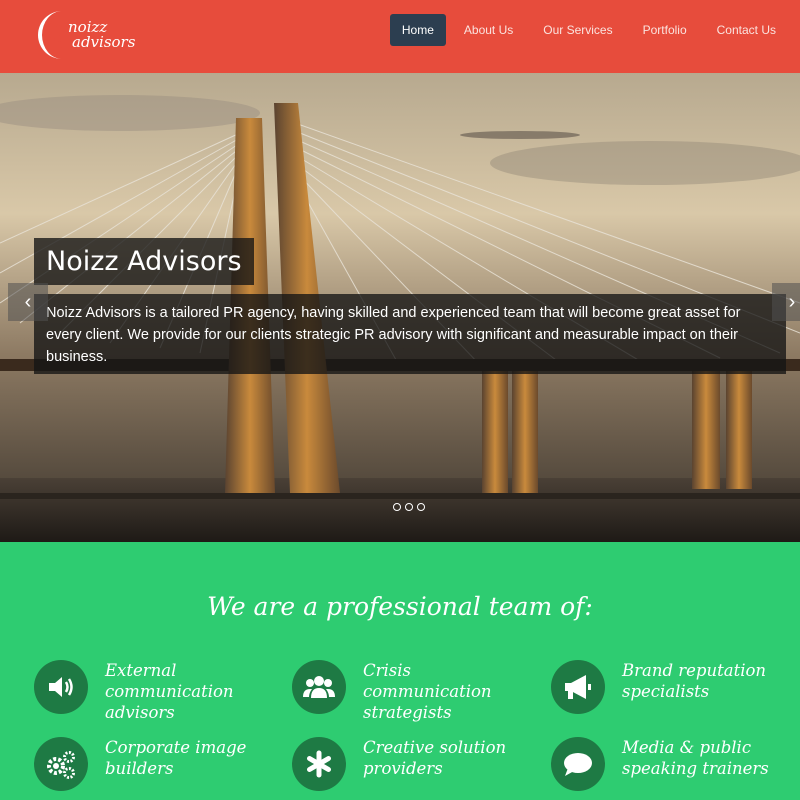 Image resolution: width=800 pixels, height=800 pixels. I want to click on asterisk-icon, so click(319, 764).